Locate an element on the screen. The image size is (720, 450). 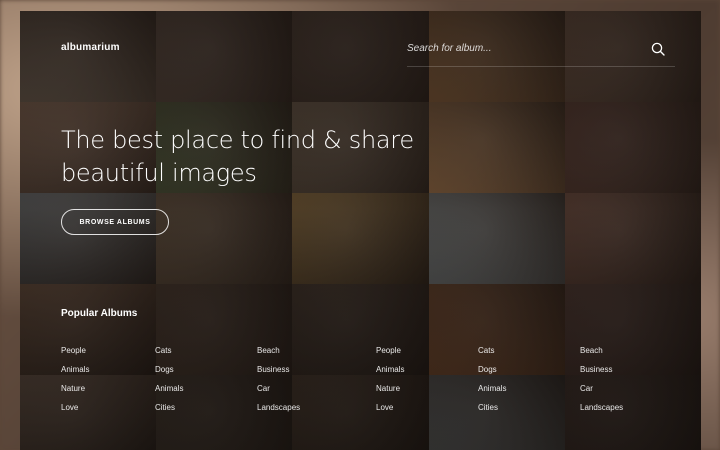
album-column-3: Beach Business Car Landscapes is located at coordinates (278, 379).